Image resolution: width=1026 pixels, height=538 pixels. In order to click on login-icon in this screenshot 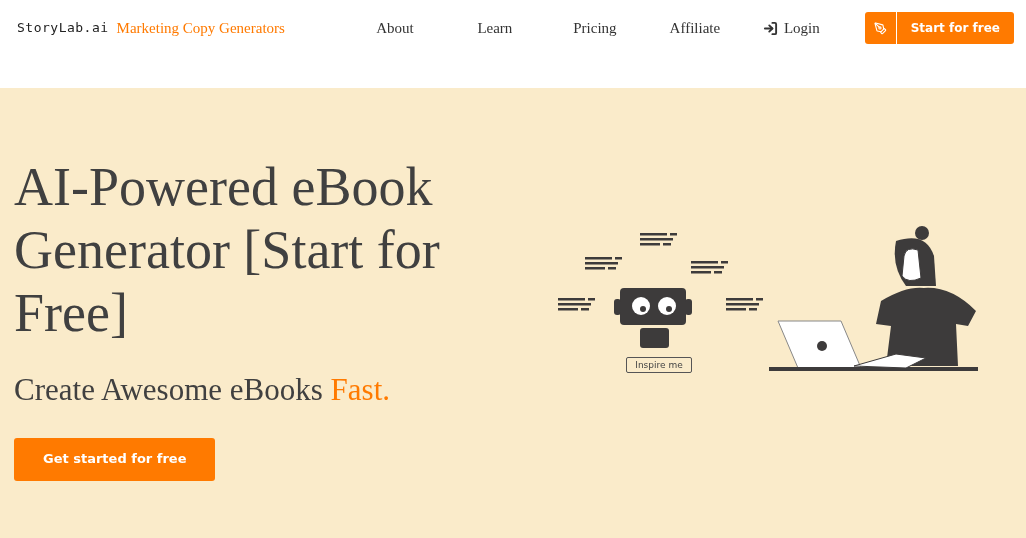, I will do `click(770, 28)`.